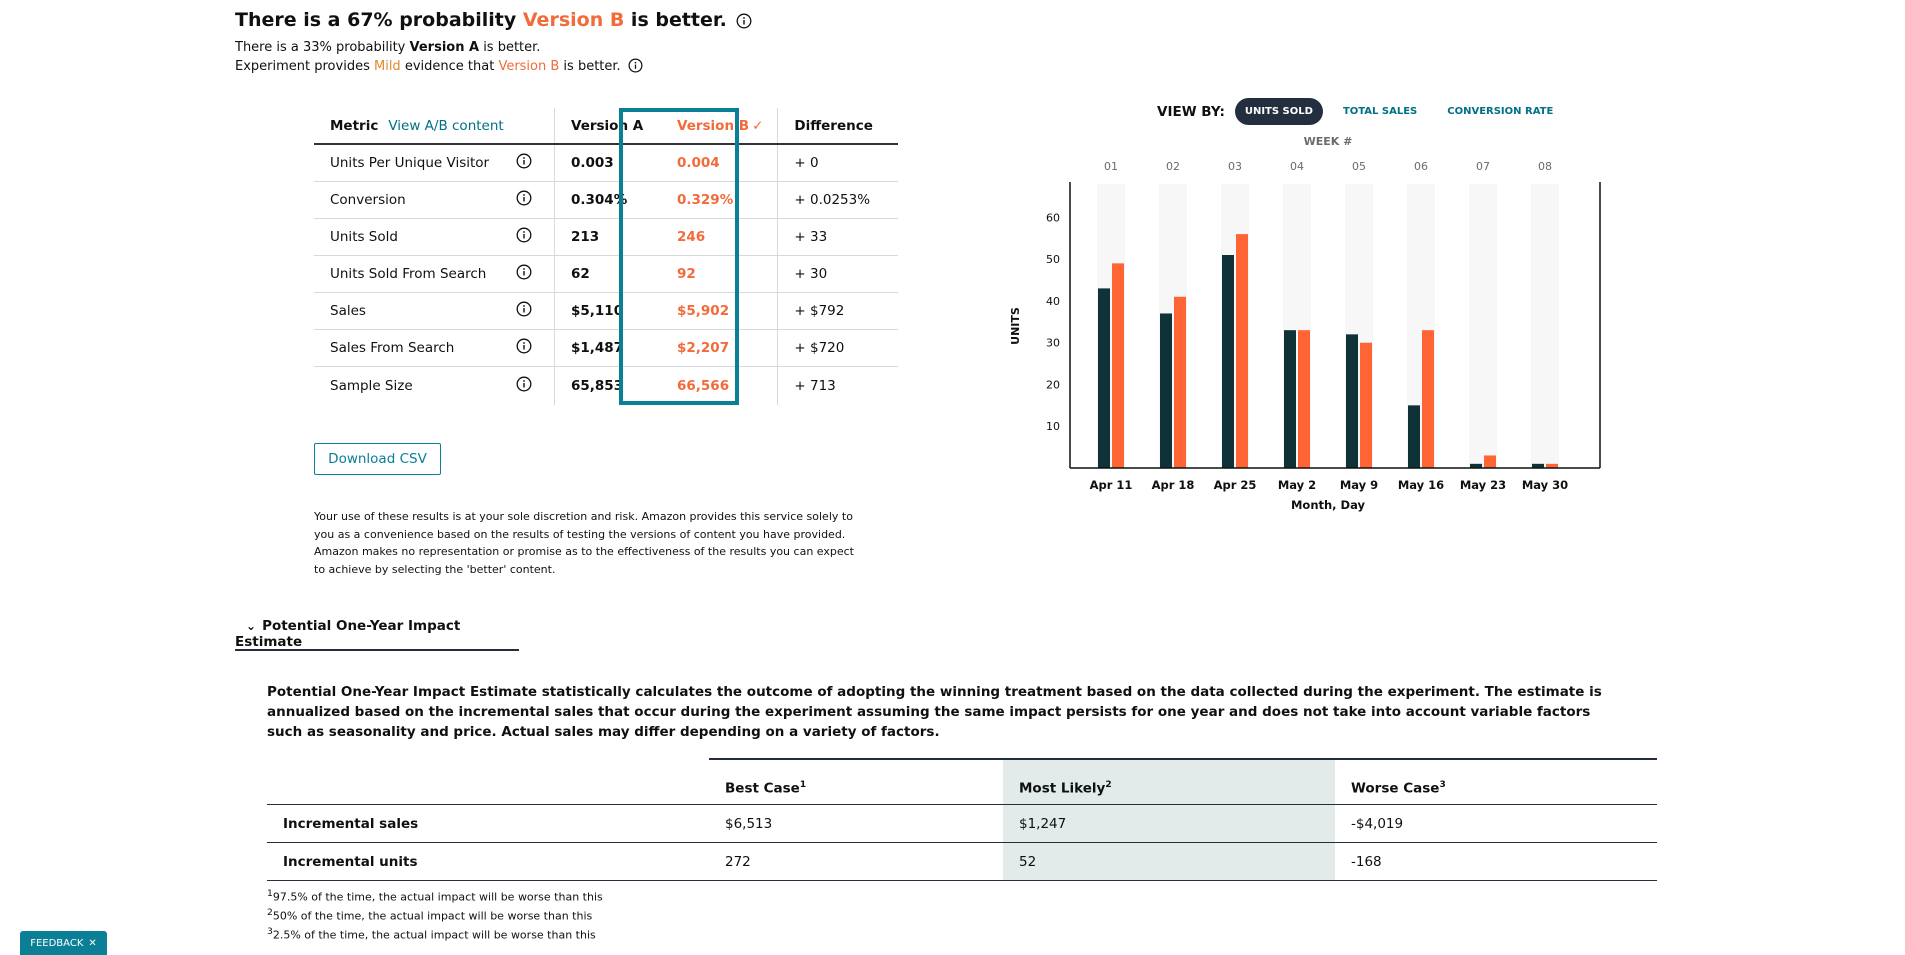 This screenshot has height=955, width=1905. I want to click on table-row: Sales $5,110 $5,902 + $792, so click(606, 311).